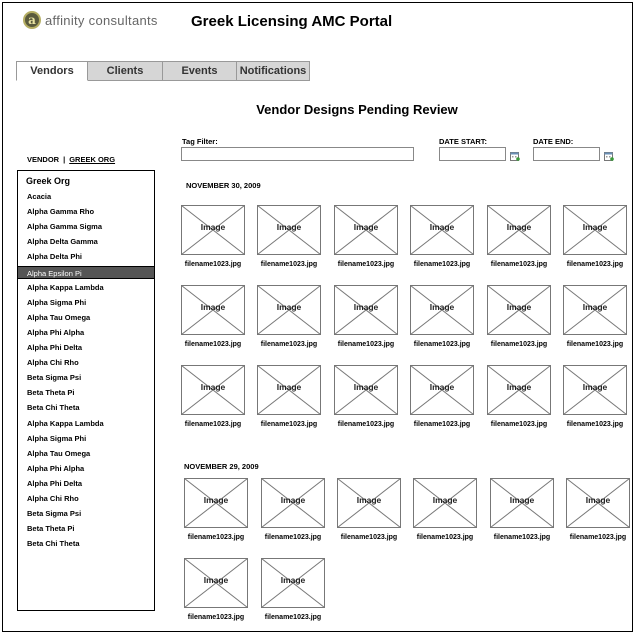 The width and height of the screenshot is (638, 637). I want to click on tab-notifications: Notifications, so click(273, 71).